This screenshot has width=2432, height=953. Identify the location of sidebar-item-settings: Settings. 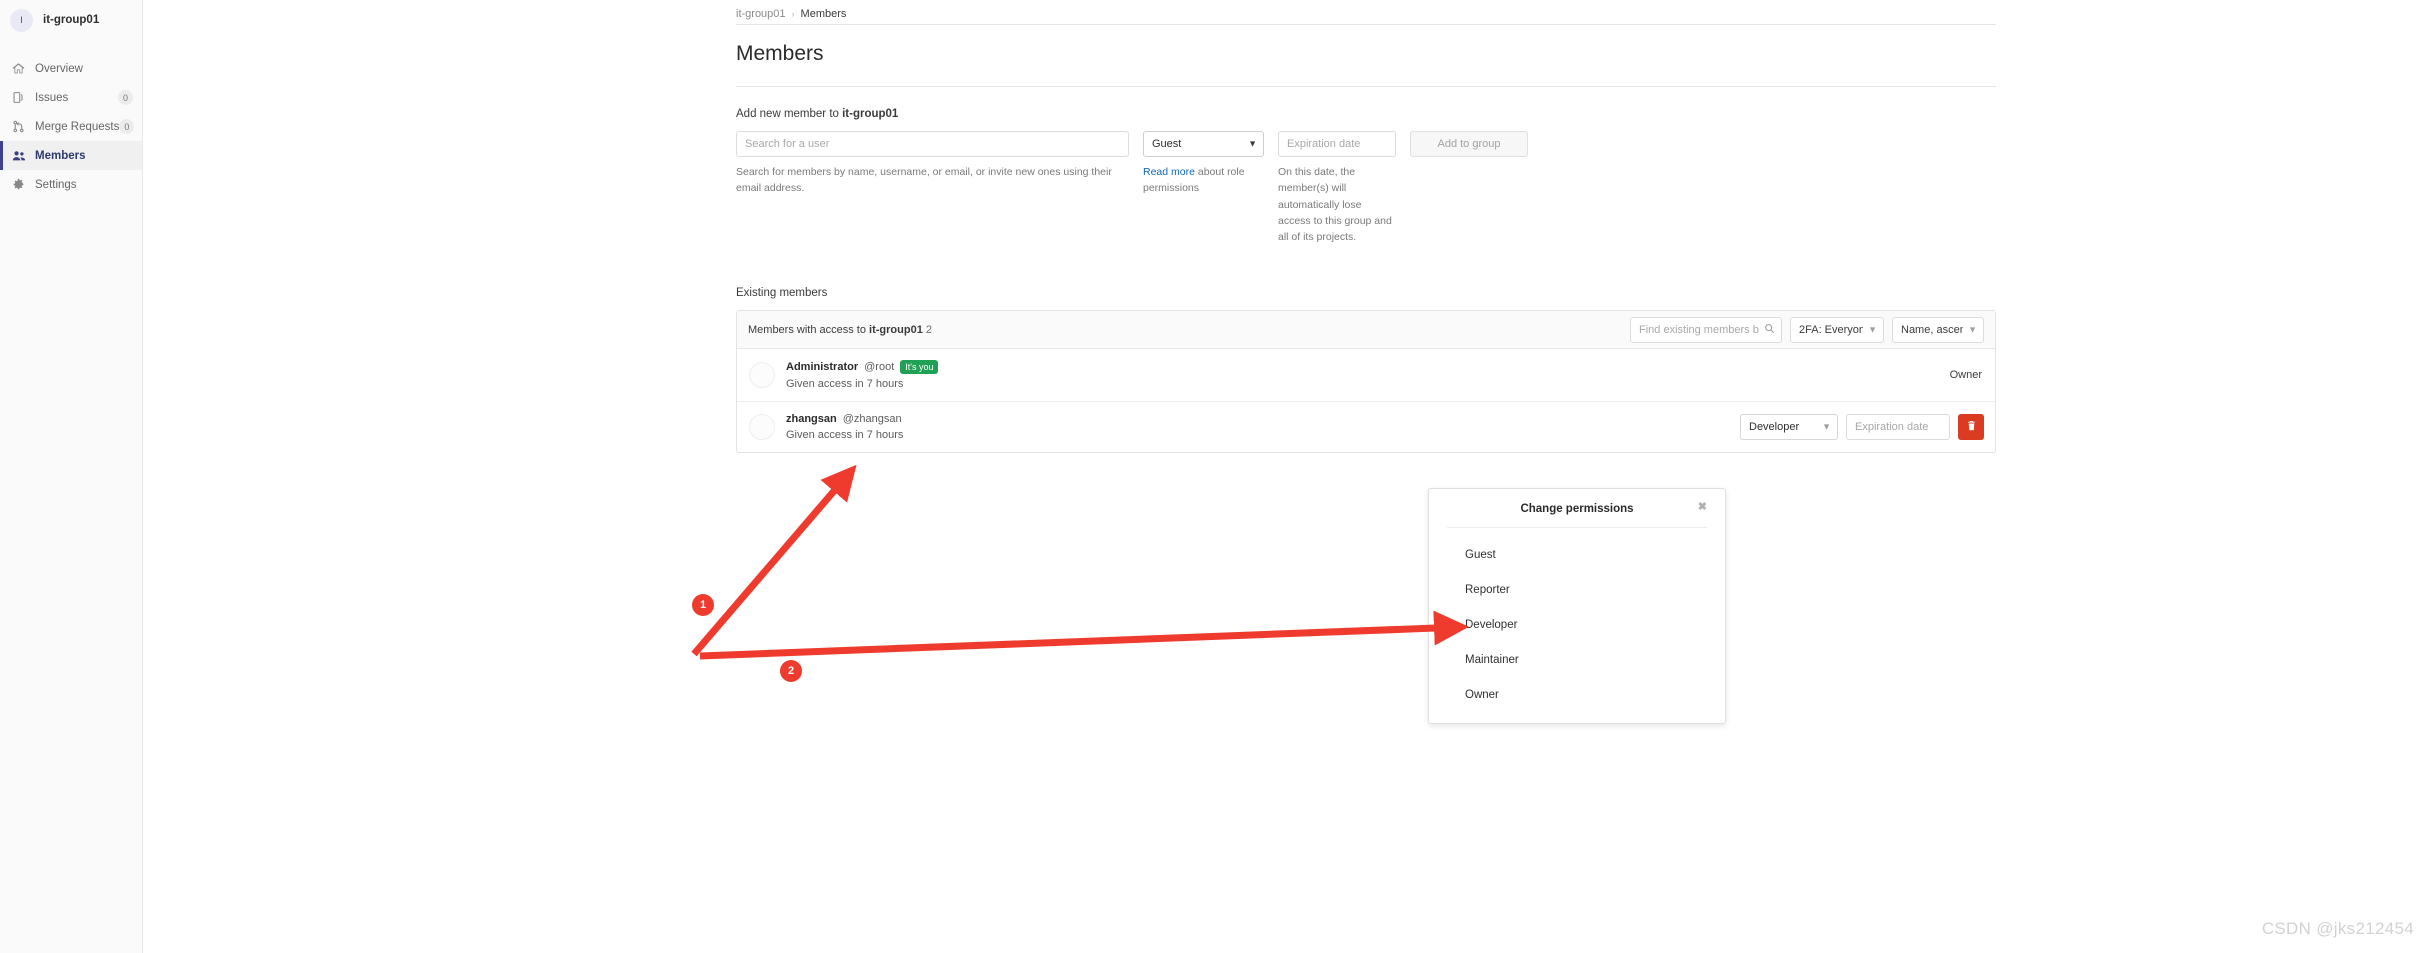
(71, 184).